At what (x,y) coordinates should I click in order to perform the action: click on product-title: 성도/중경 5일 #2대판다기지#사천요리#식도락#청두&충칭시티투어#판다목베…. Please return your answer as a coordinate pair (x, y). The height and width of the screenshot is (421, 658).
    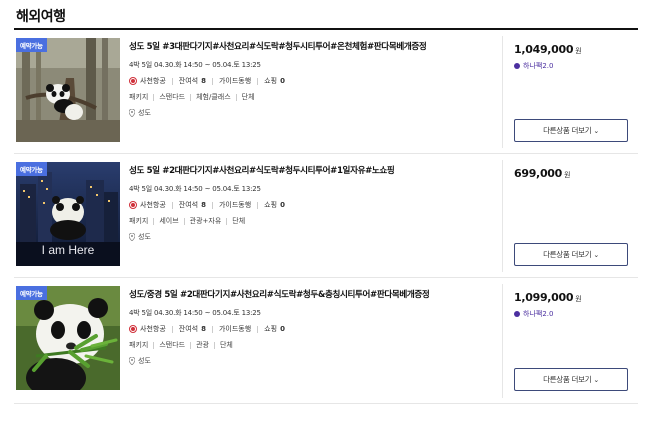
    Looking at the image, I should click on (314, 294).